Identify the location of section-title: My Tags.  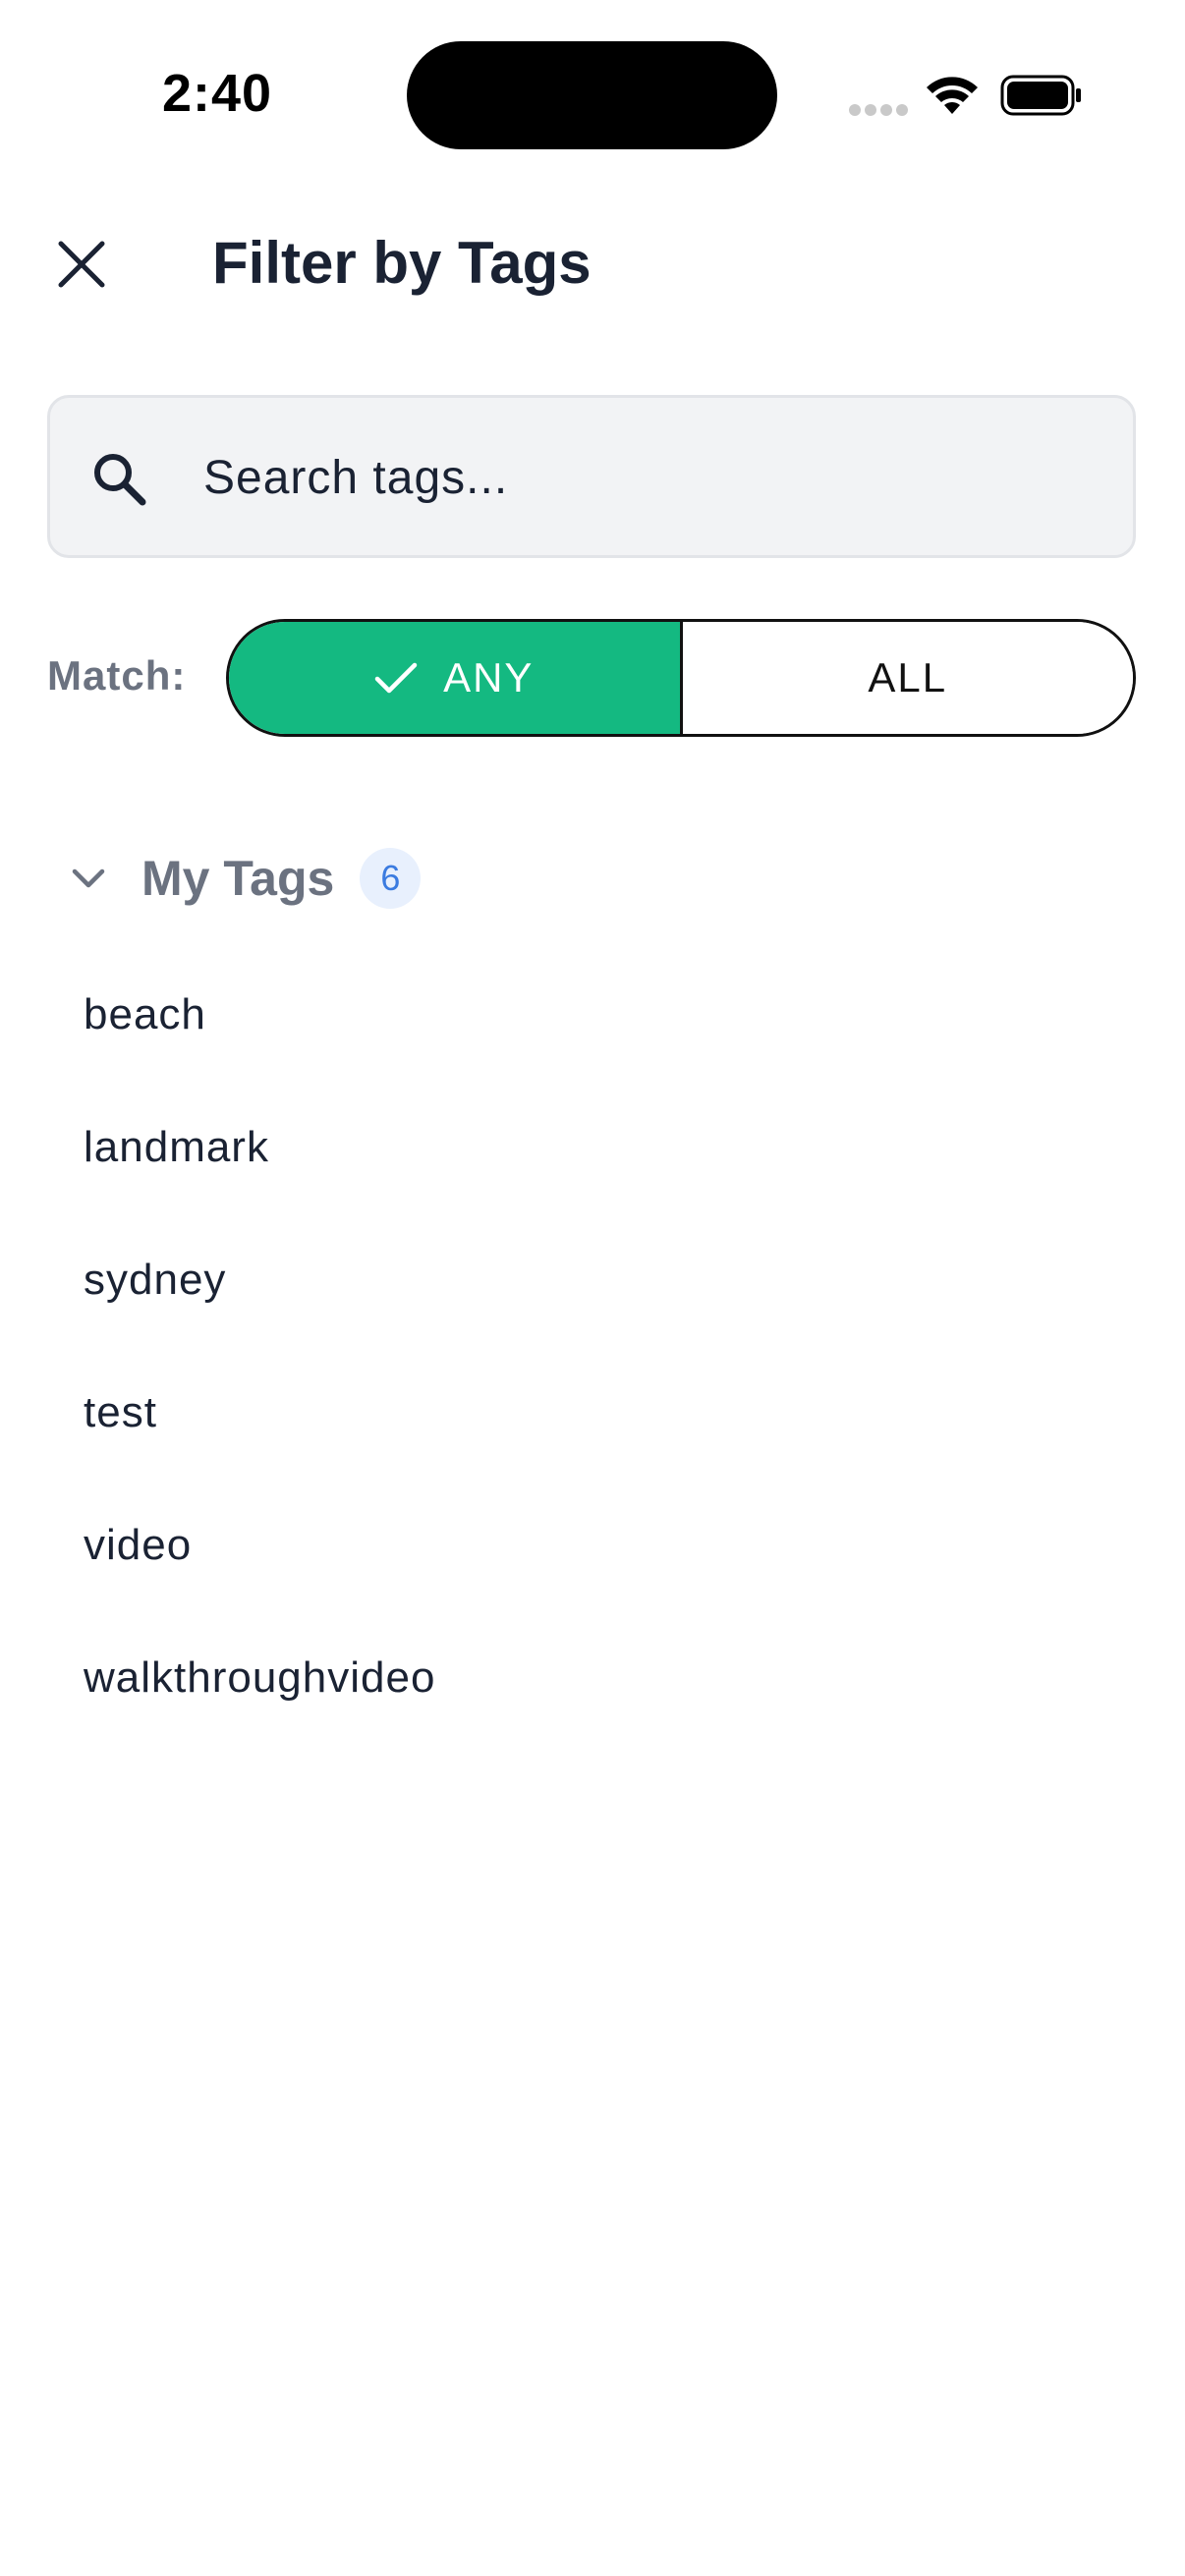
(238, 878).